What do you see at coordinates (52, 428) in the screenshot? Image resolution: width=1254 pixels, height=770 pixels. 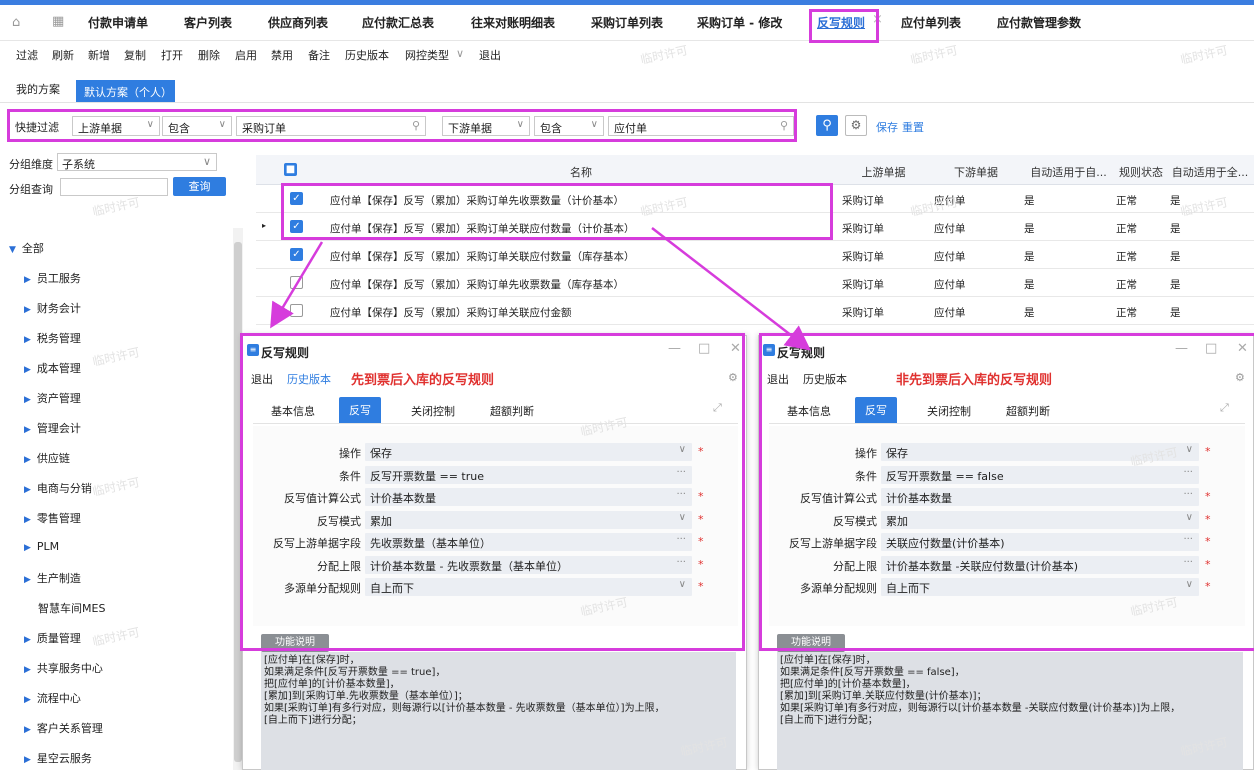 I see `tree-item: ▶ 管理会计` at bounding box center [52, 428].